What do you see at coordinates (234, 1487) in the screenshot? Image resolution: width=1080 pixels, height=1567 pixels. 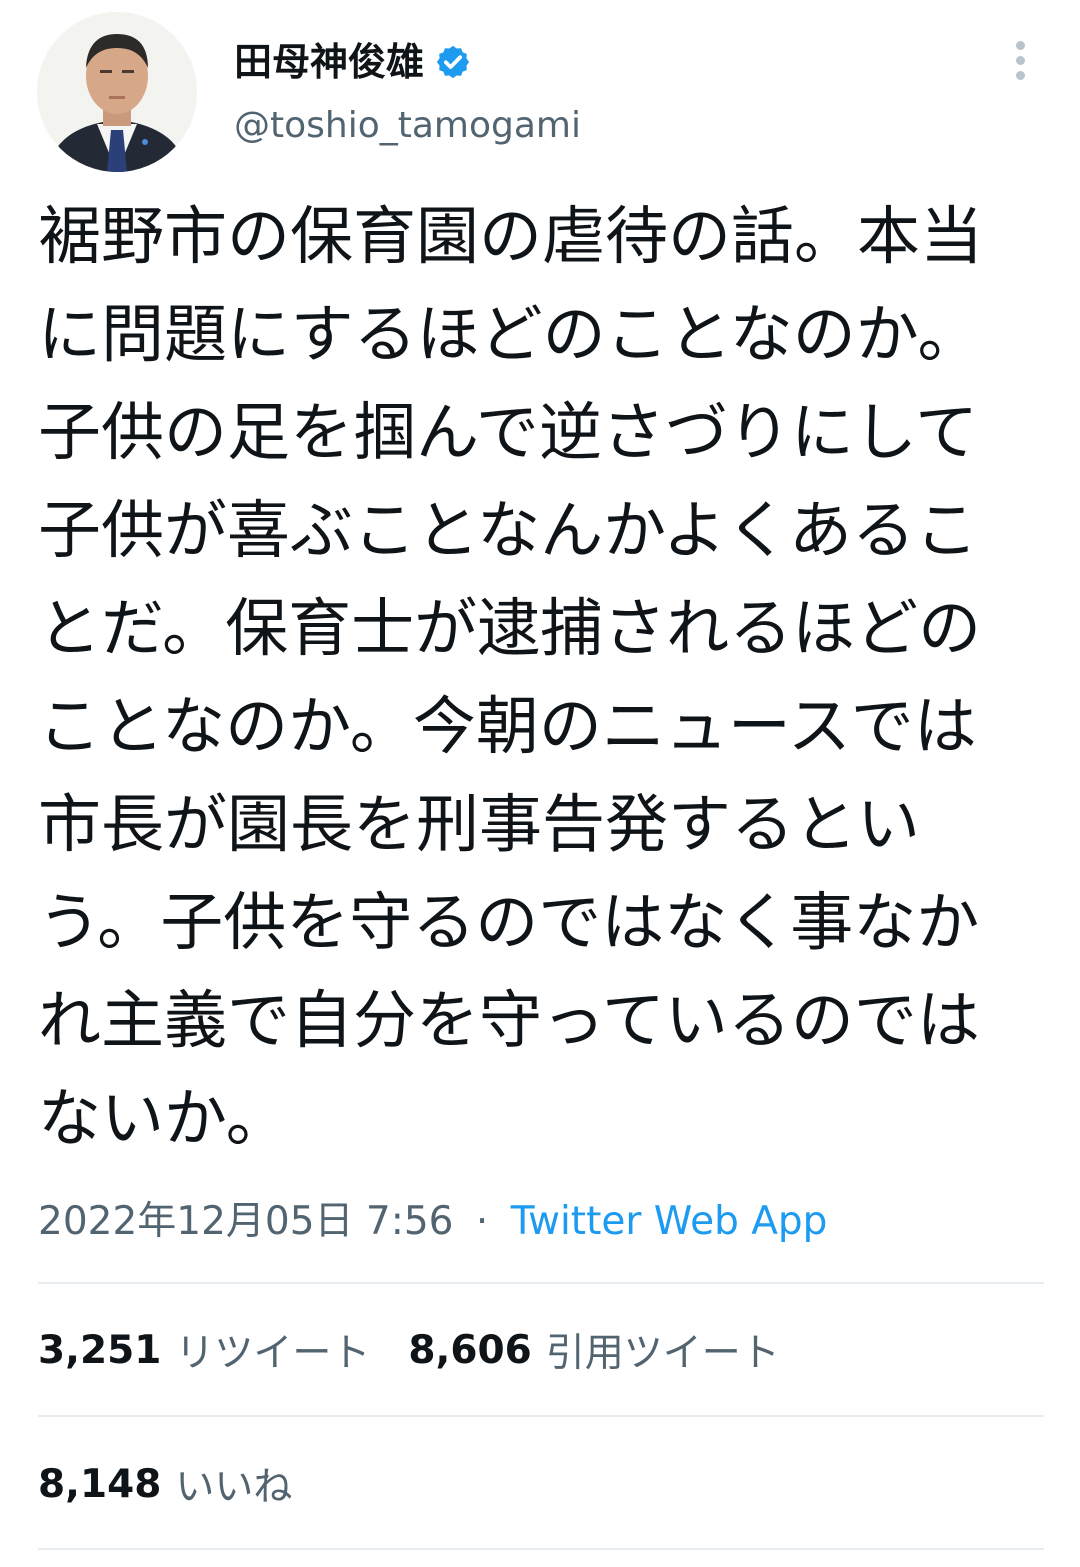 I see `like-label: いいね` at bounding box center [234, 1487].